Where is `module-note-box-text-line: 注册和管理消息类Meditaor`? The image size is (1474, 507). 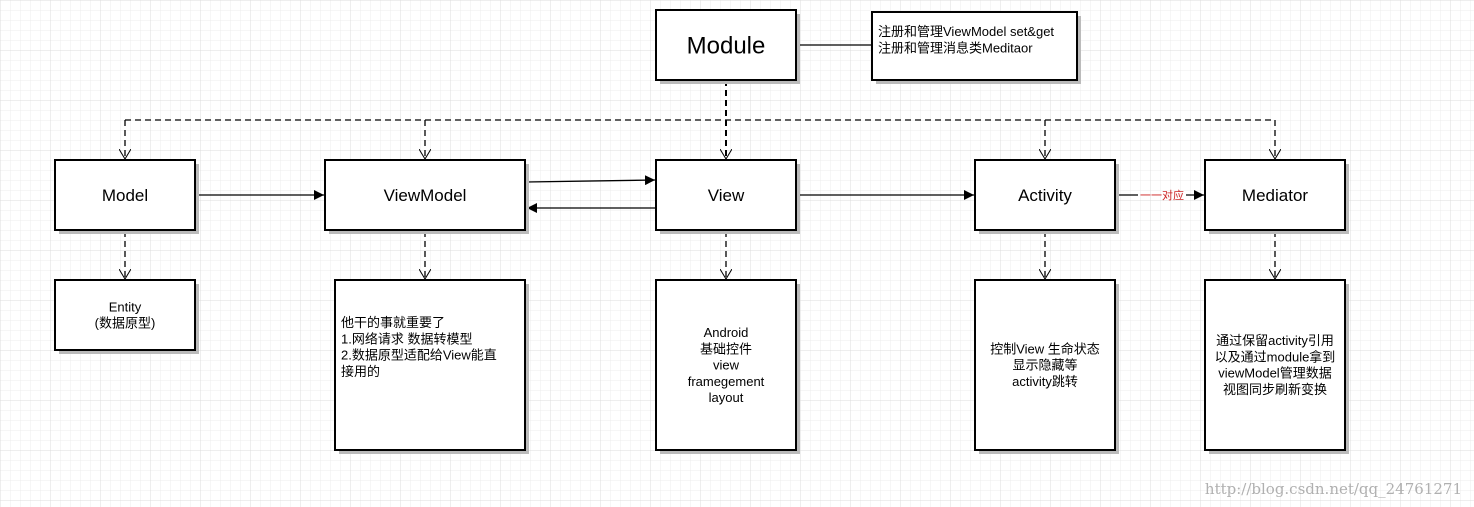
module-note-box-text-line: 注册和管理消息类Meditaor is located at coordinates (955, 47).